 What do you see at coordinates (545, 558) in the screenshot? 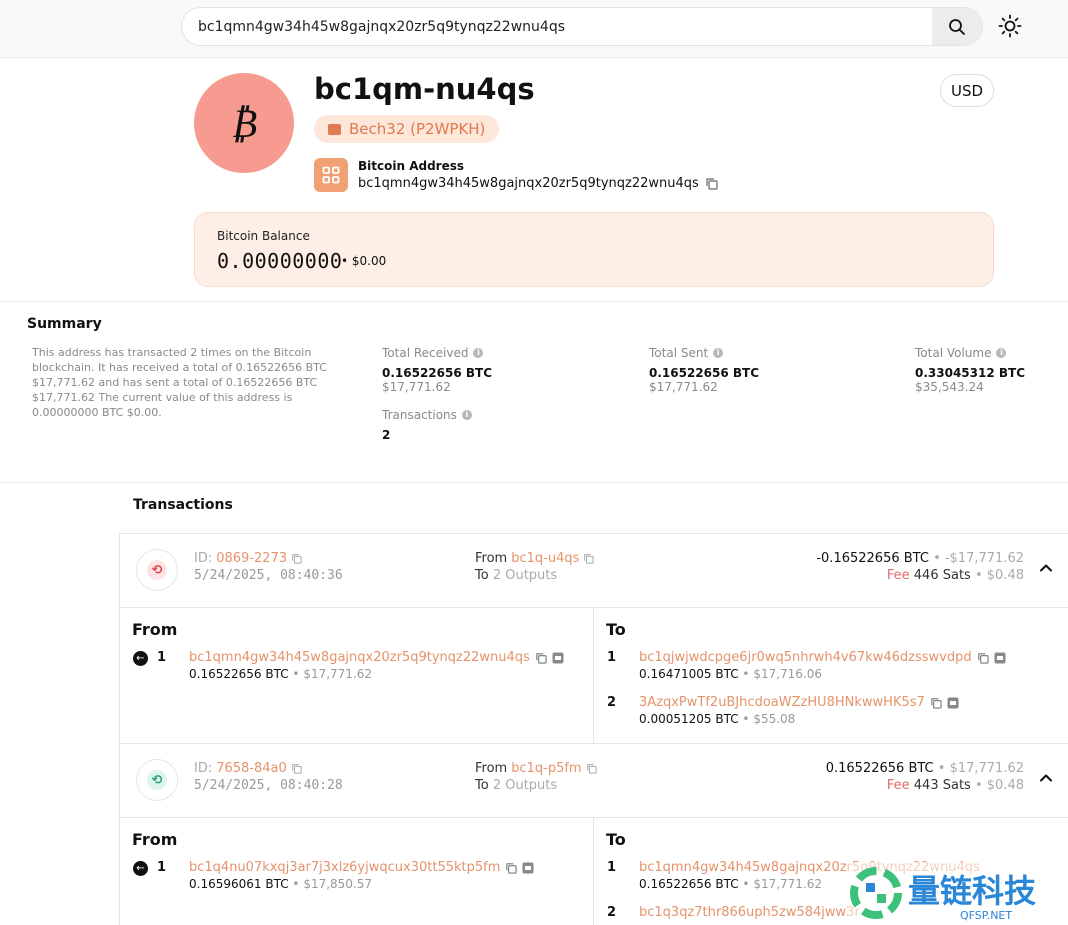
I see `from-address-link: bc1q-u4qs` at bounding box center [545, 558].